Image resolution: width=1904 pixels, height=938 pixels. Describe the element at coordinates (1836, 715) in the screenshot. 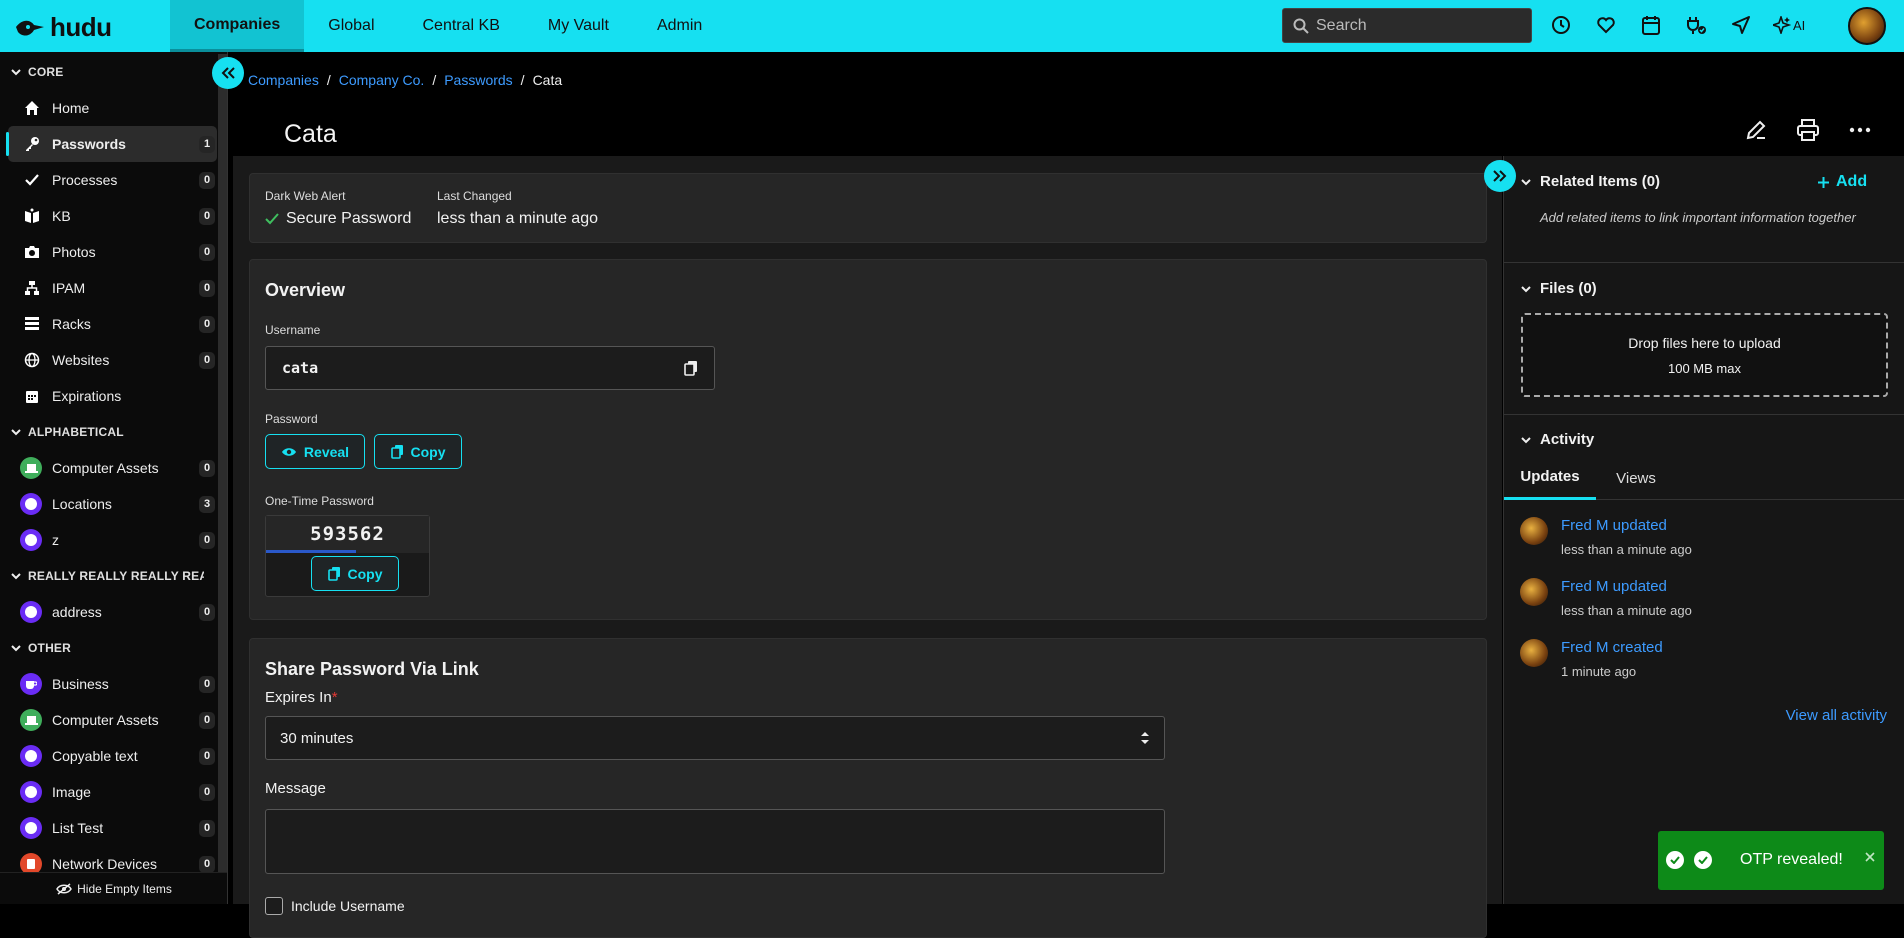

I see `view-all-activity-link: View all activity` at that location.